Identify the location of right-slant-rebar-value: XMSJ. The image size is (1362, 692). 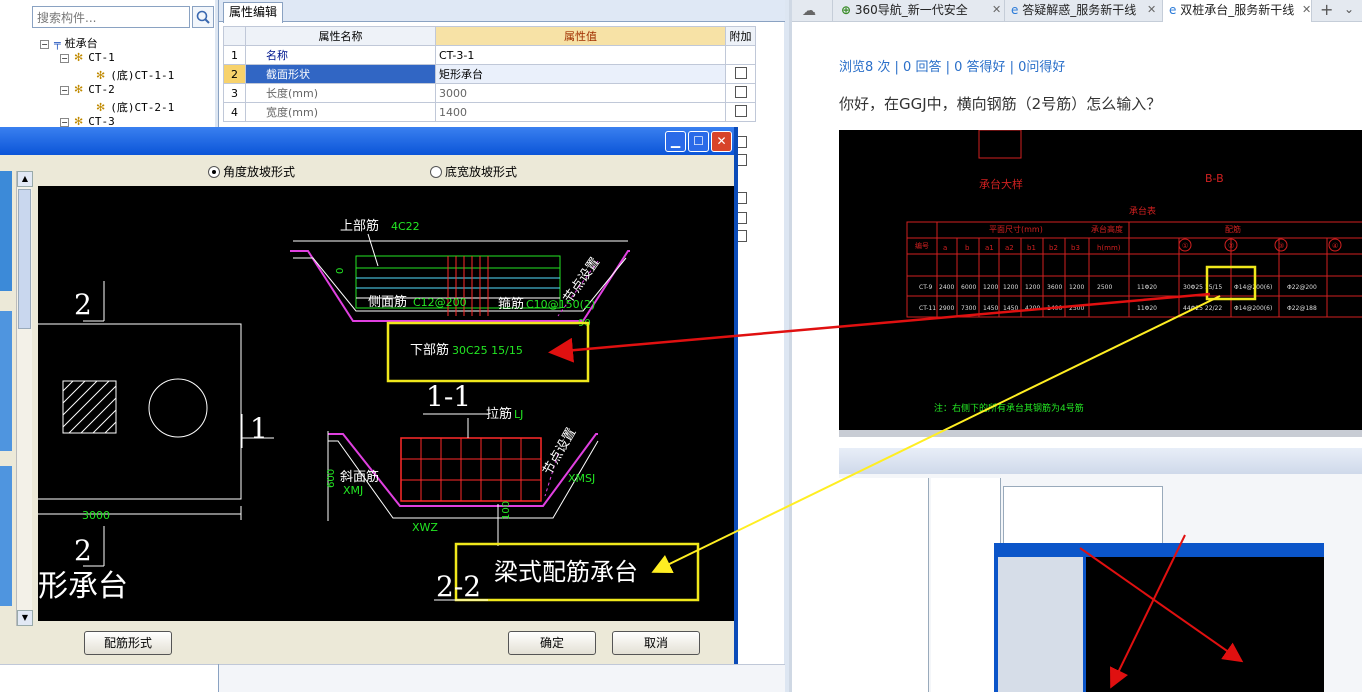
(581, 478).